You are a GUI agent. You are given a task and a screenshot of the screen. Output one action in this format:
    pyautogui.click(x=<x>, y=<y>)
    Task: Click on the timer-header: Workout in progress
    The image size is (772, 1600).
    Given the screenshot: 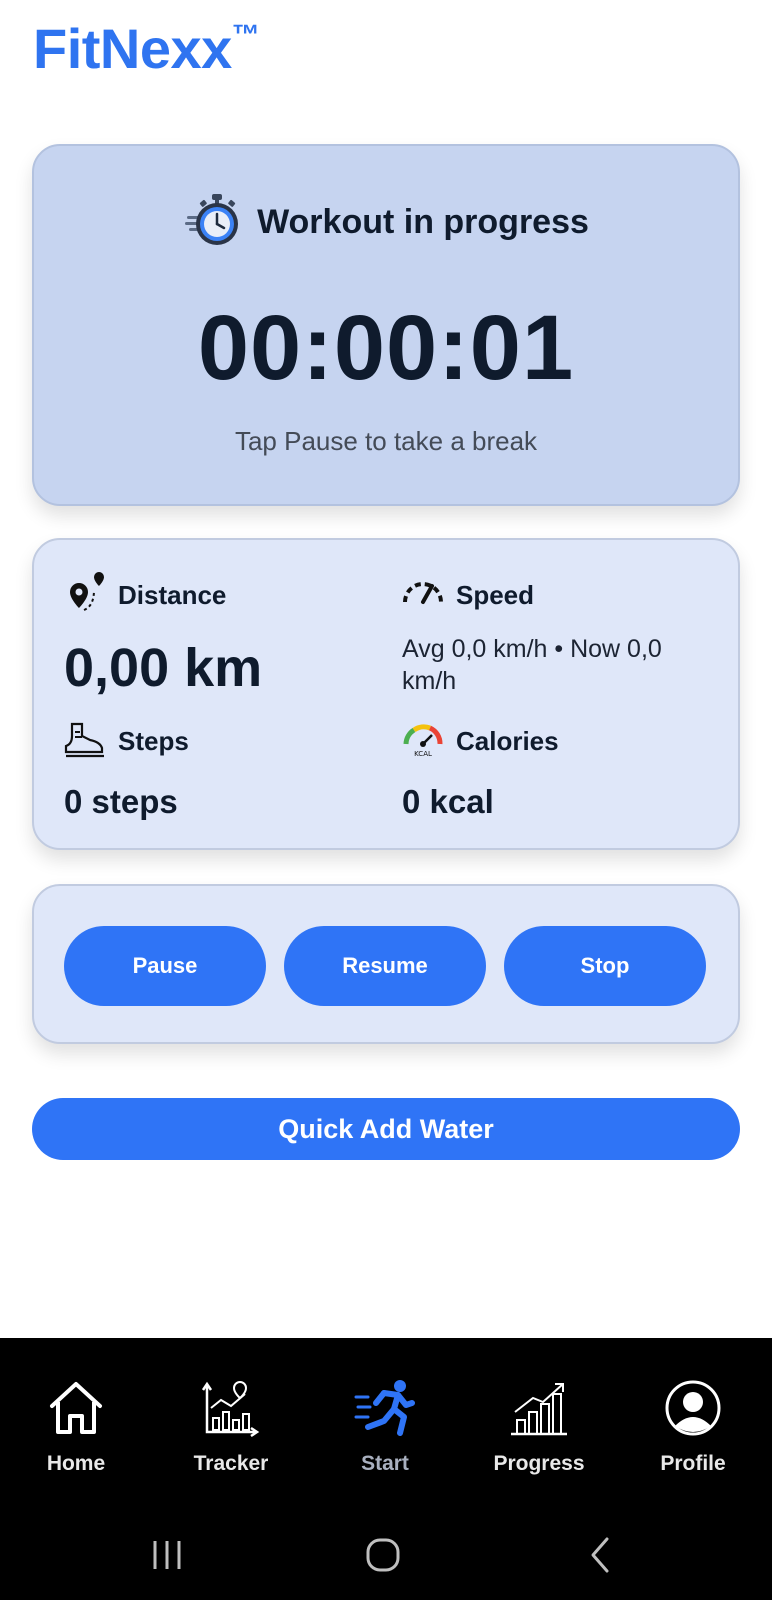 What is the action you would take?
    pyautogui.click(x=386, y=222)
    